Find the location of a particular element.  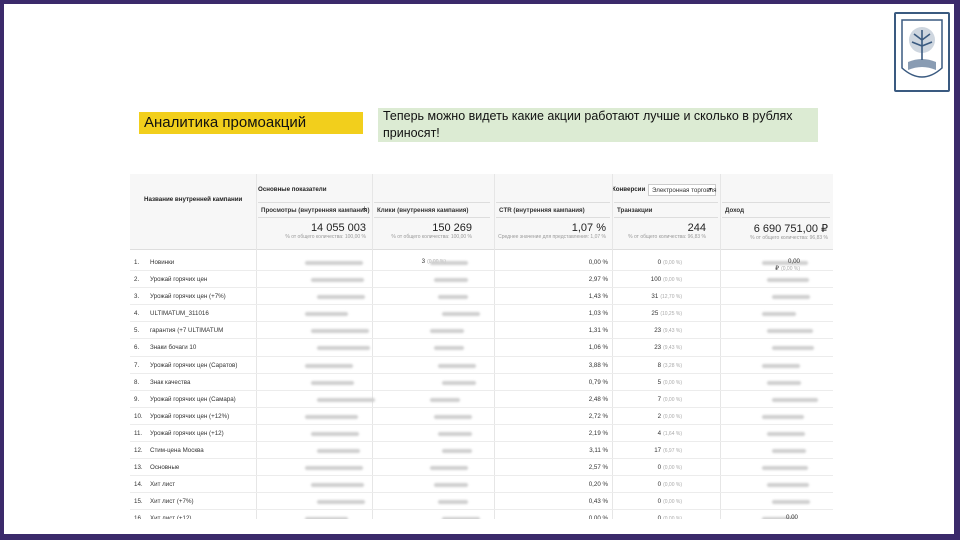

ctr-value: 3,88 % is located at coordinates (598, 365).